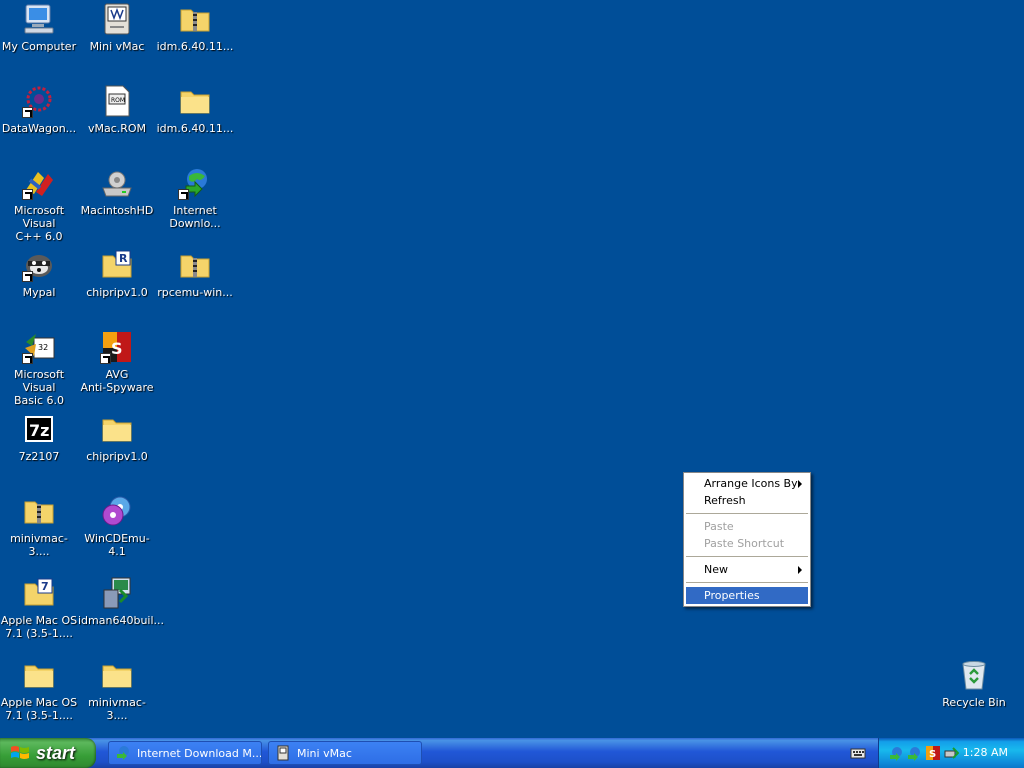 The height and width of the screenshot is (768, 1024). I want to click on desktop-icon-avg-antispyware: S AVG Anti-Spyware, so click(117, 363).